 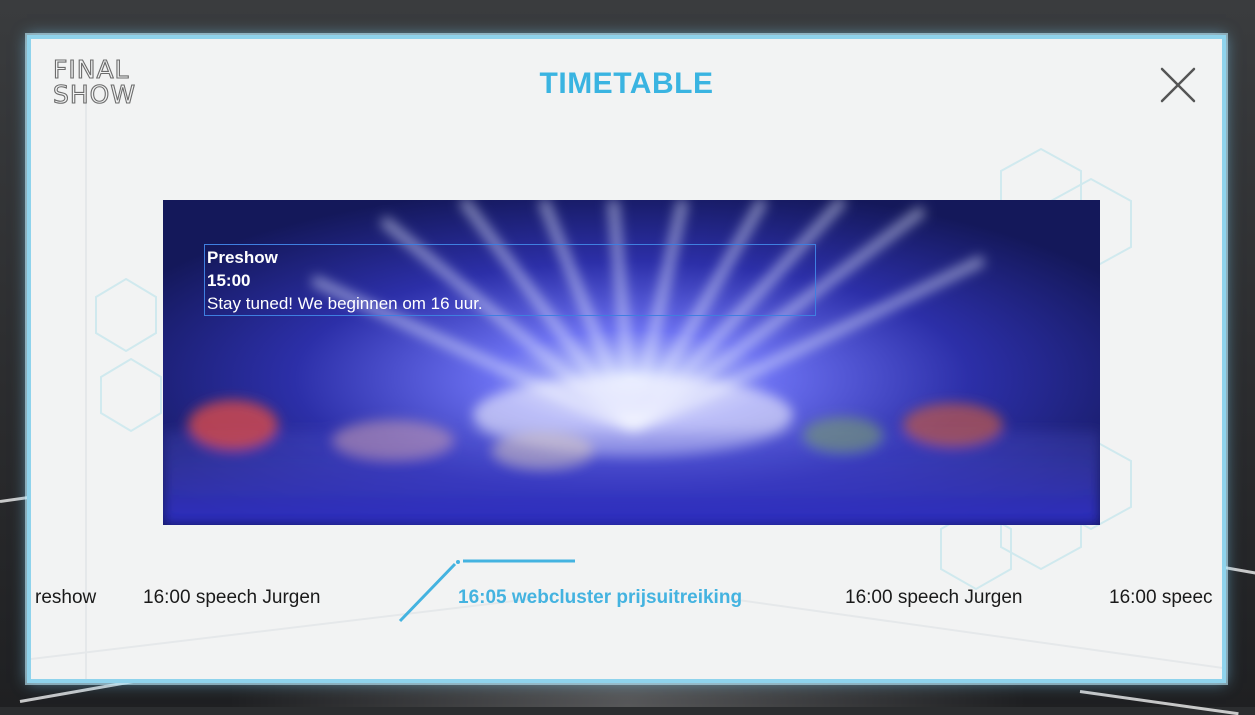 What do you see at coordinates (600, 598) in the screenshot?
I see `timeline-item-active: 16:05 webcluster prijsuitreiking` at bounding box center [600, 598].